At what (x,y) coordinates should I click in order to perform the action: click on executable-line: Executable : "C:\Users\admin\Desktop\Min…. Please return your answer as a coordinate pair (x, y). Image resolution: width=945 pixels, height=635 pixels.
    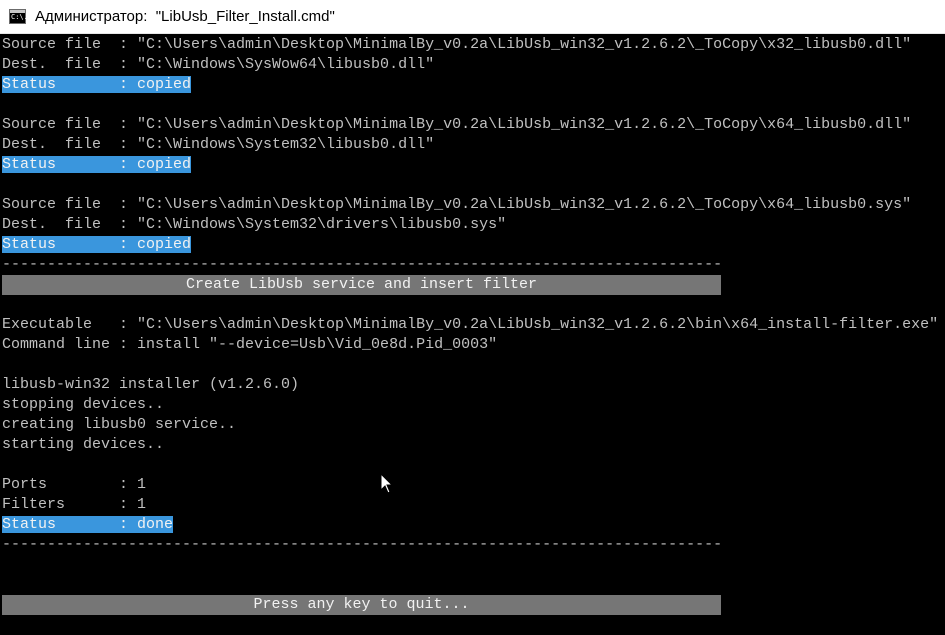
    Looking at the image, I should click on (470, 324).